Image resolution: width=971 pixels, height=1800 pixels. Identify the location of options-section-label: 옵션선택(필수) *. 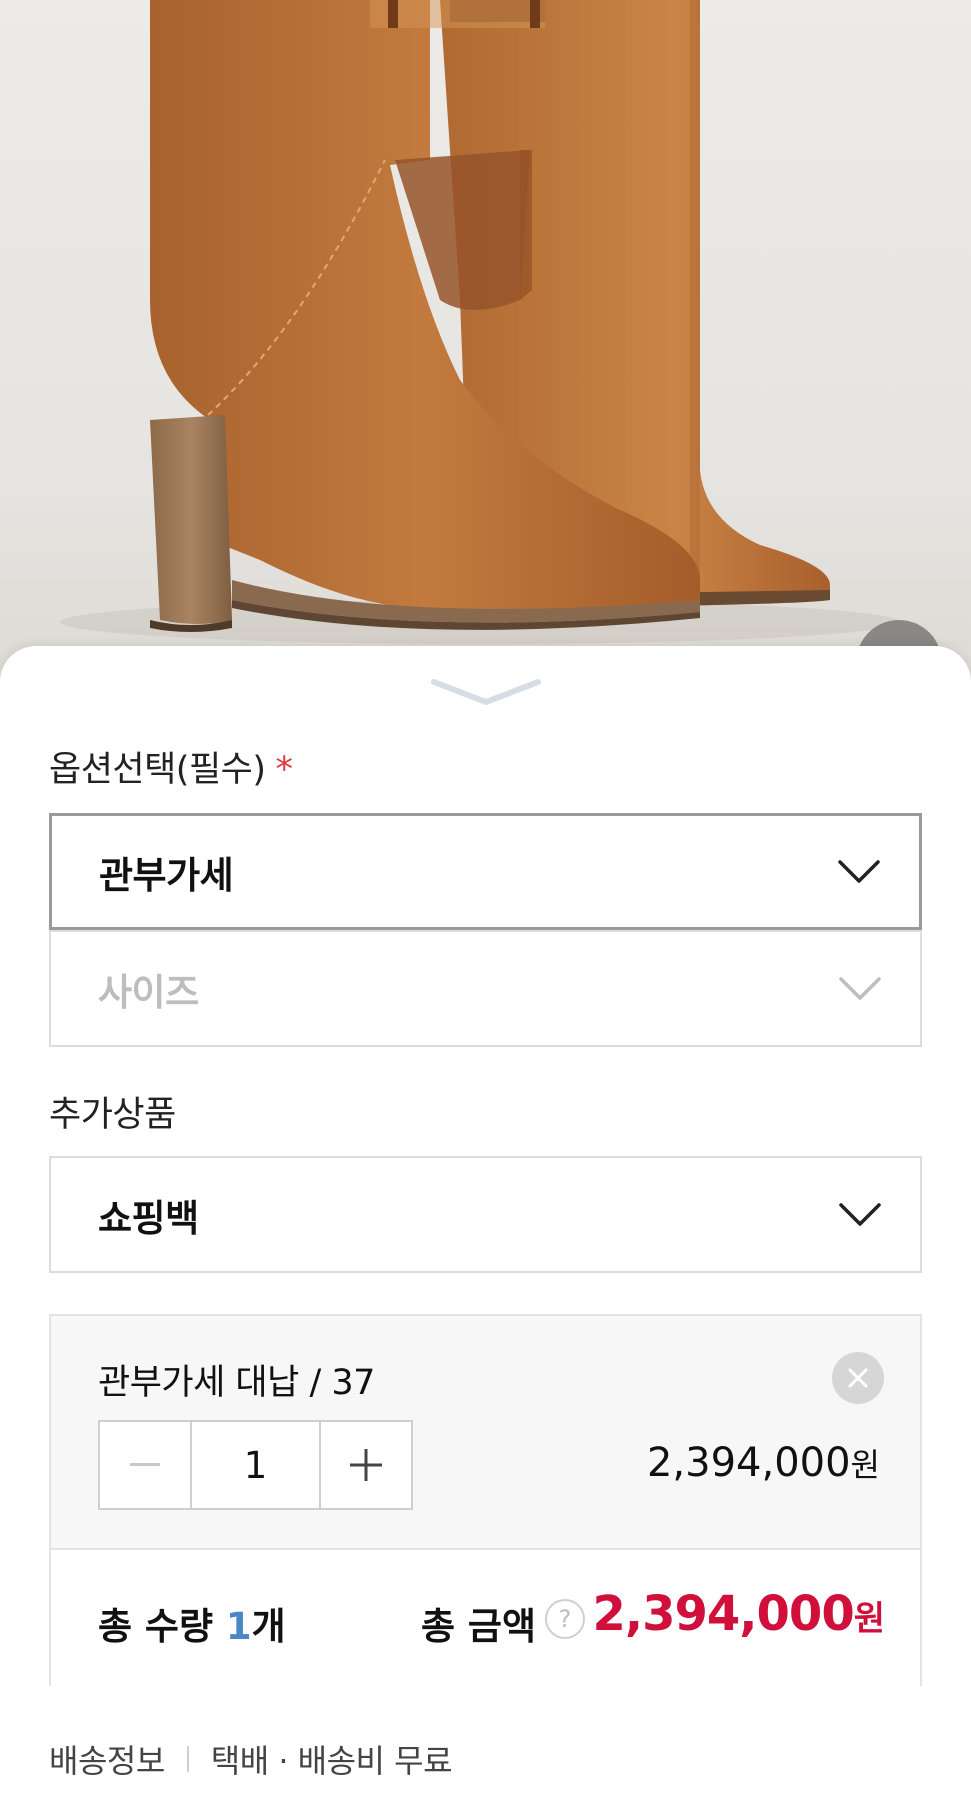
(171, 766).